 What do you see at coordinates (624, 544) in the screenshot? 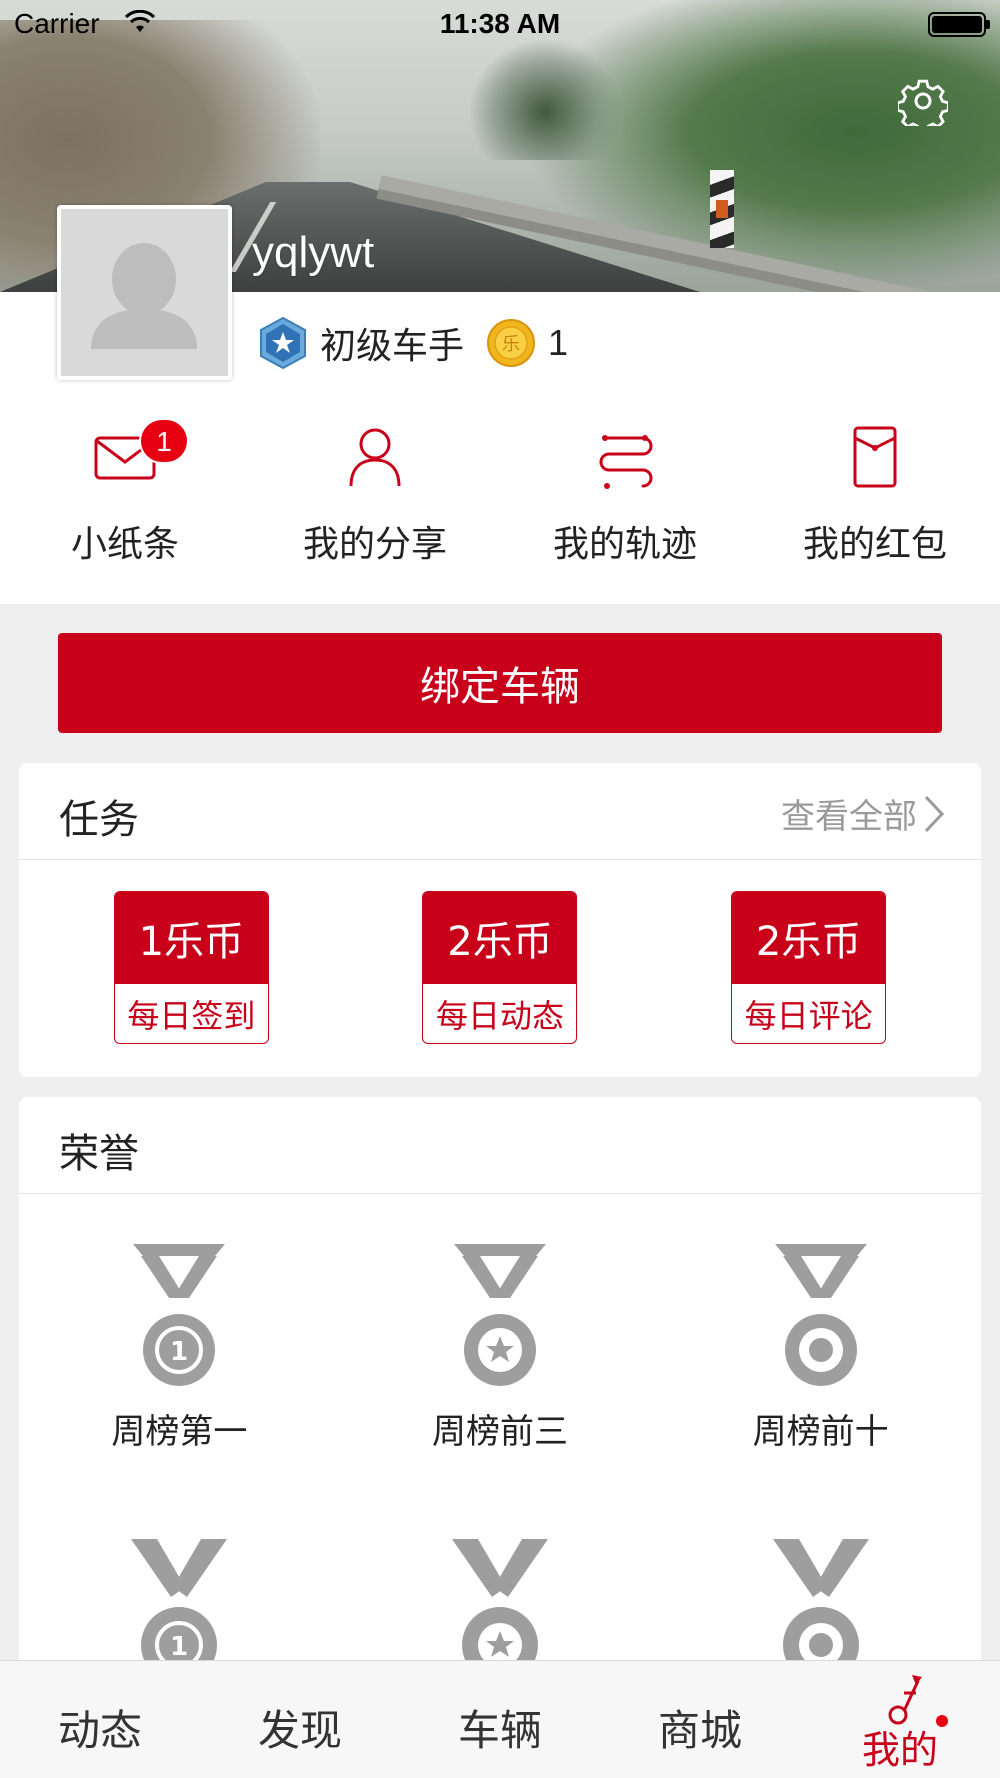
I see `quick-action-label: 我的轨迹` at bounding box center [624, 544].